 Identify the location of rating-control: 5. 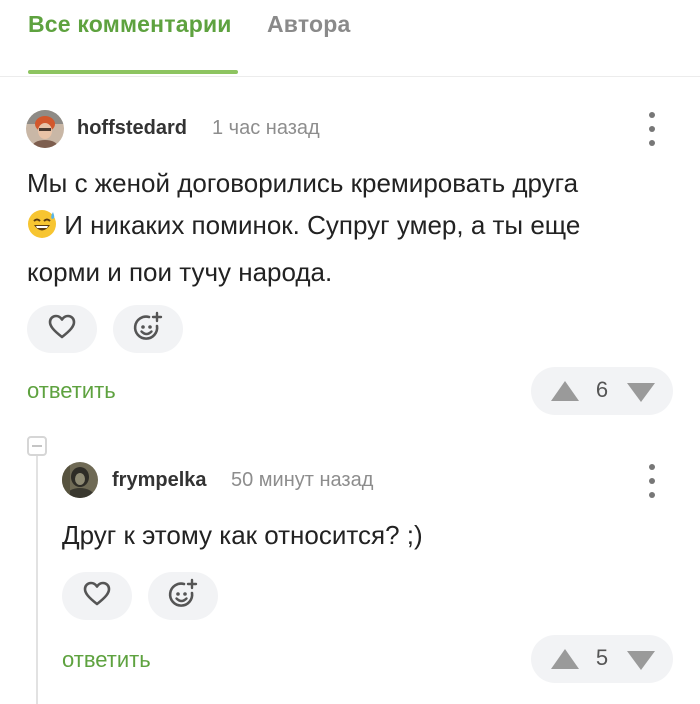
(602, 659).